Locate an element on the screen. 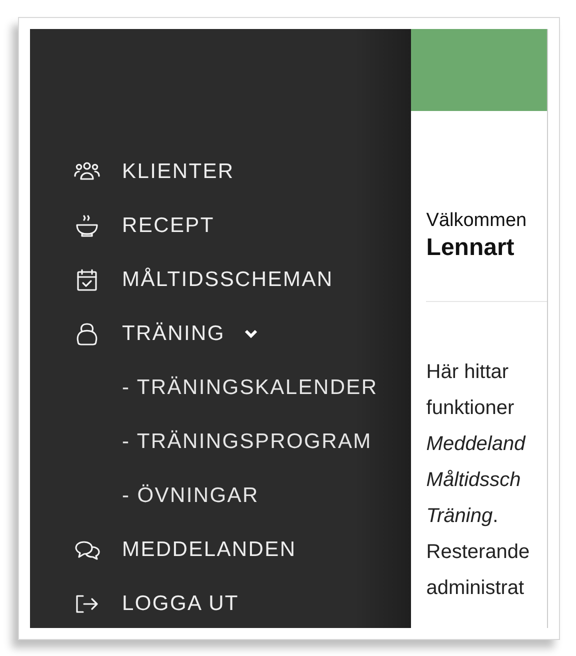 The width and height of the screenshot is (576, 656). welcome-text: Välkommen is located at coordinates (477, 221).